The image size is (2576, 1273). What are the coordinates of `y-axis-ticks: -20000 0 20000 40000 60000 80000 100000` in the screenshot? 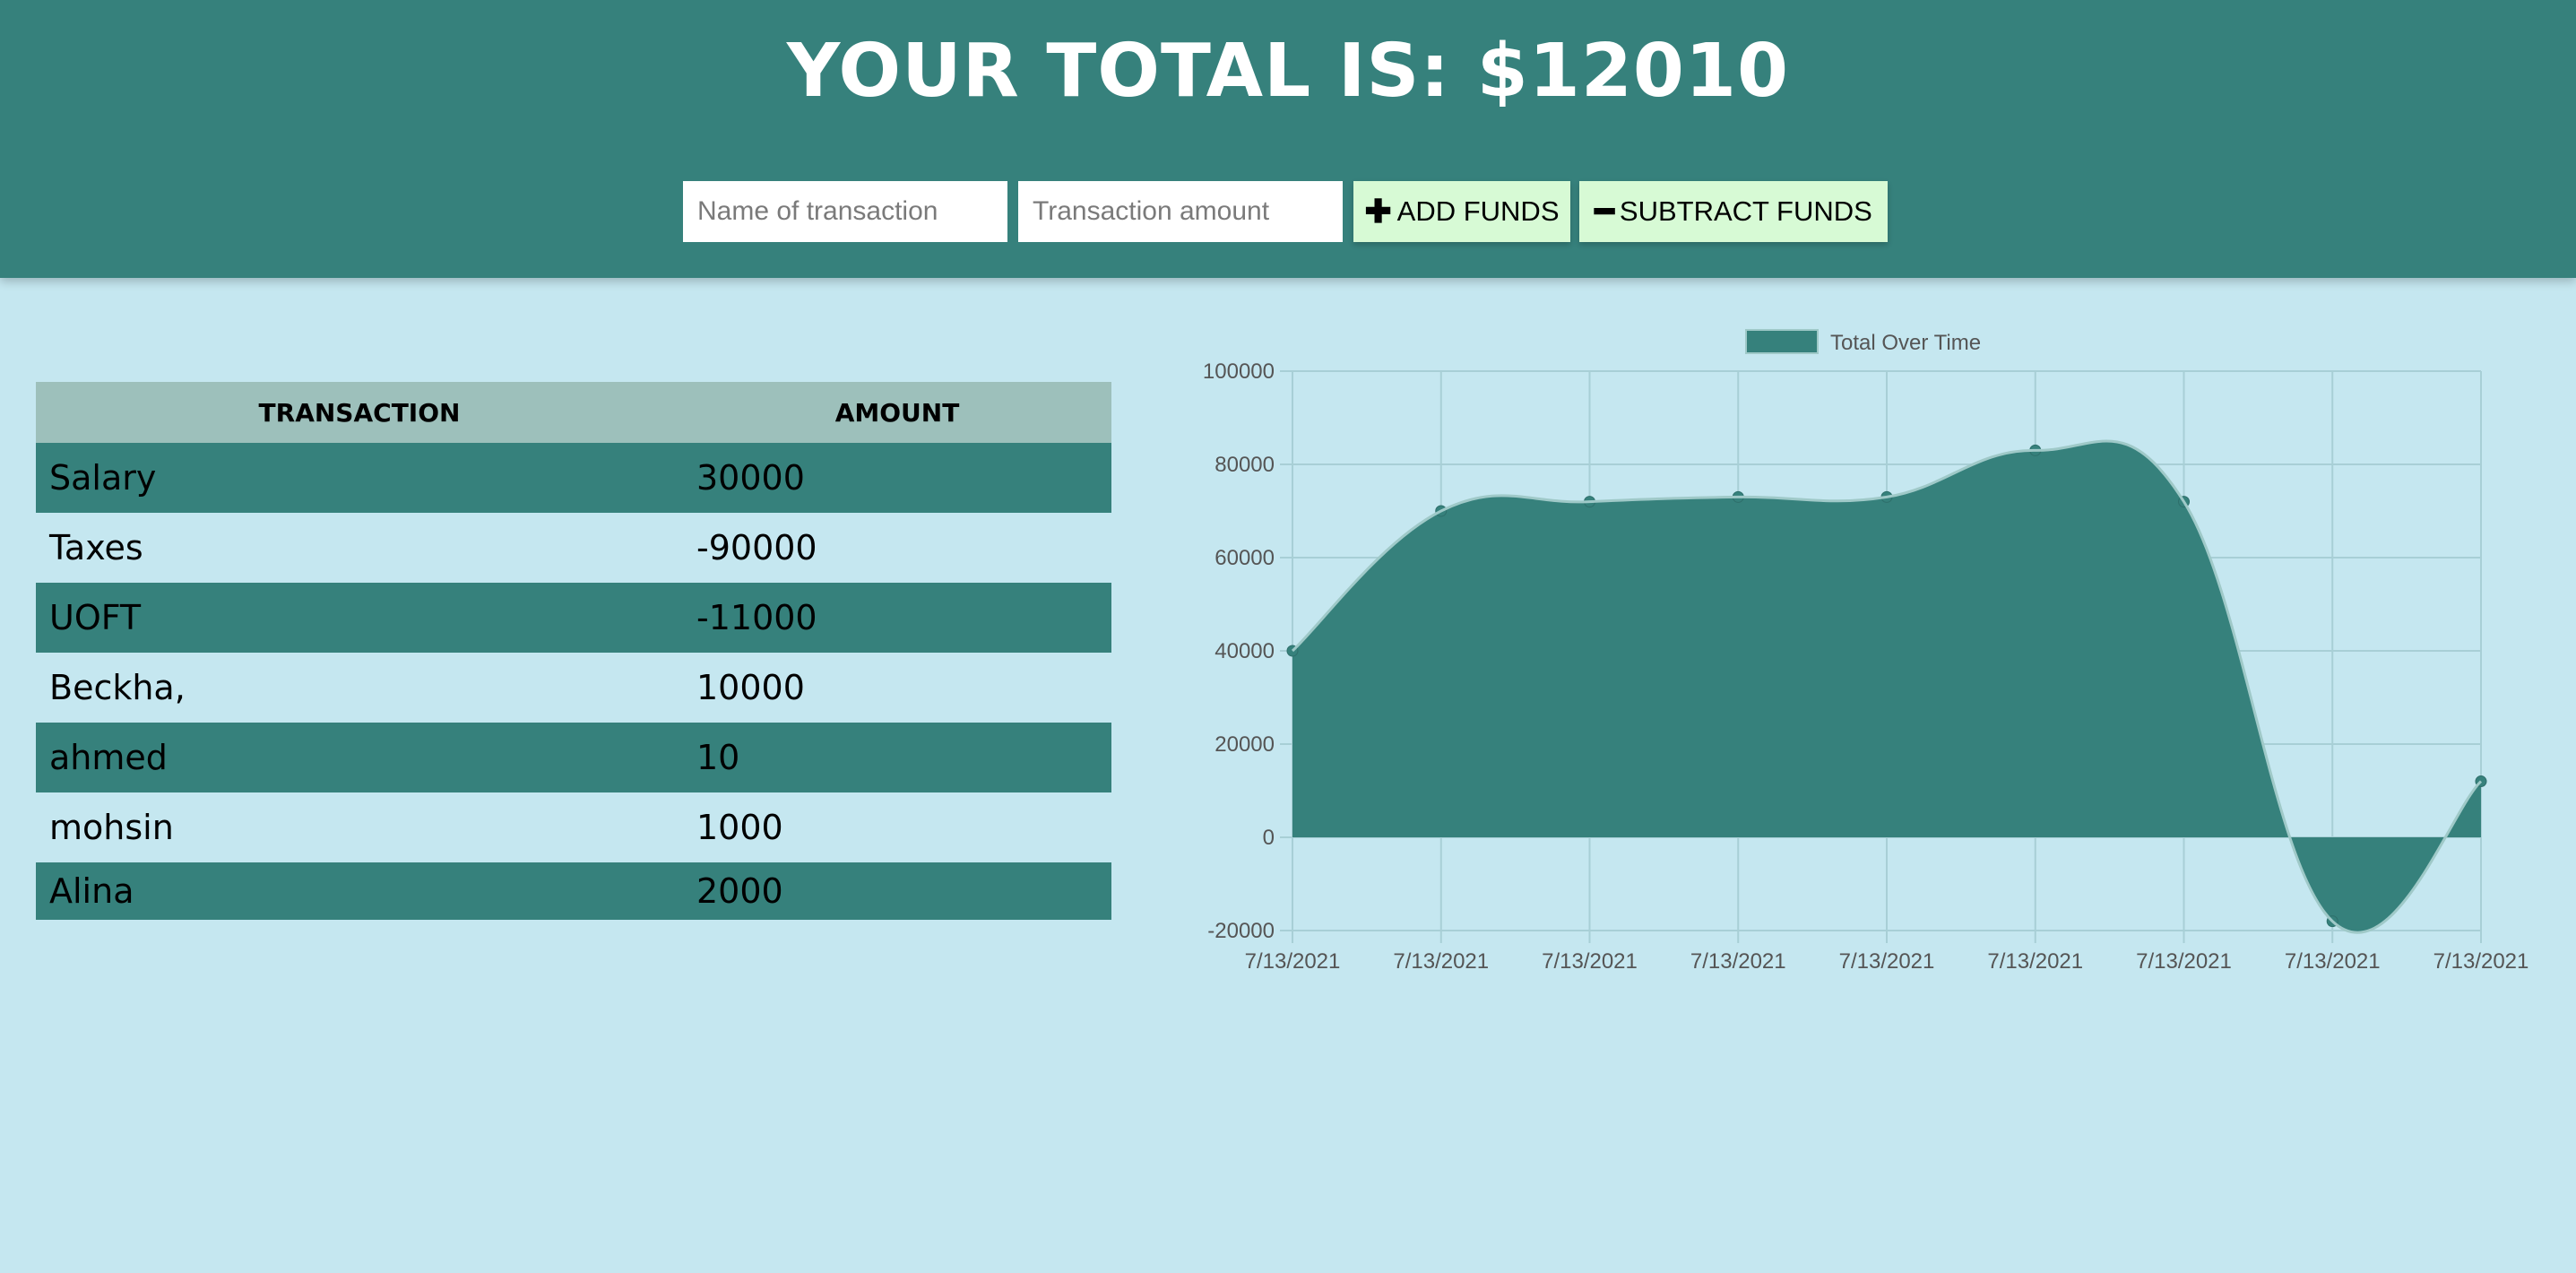 It's located at (1239, 651).